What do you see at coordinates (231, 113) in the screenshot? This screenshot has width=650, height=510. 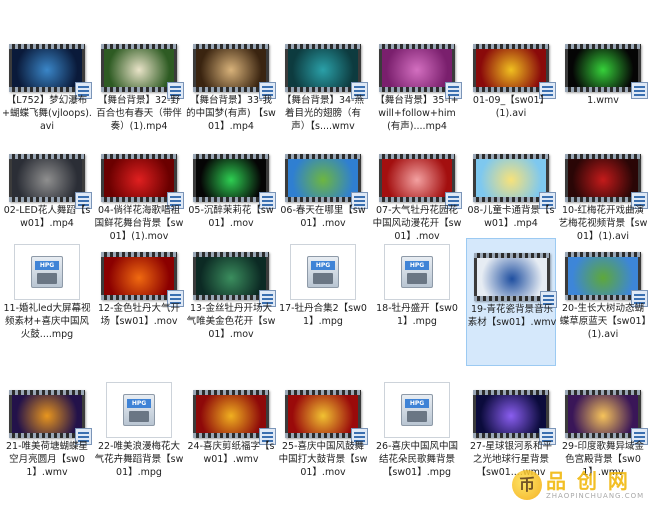 I see `file-name: 【舞台背景】33-我的中国梦(有声) 【sw01】.mp4` at bounding box center [231, 113].